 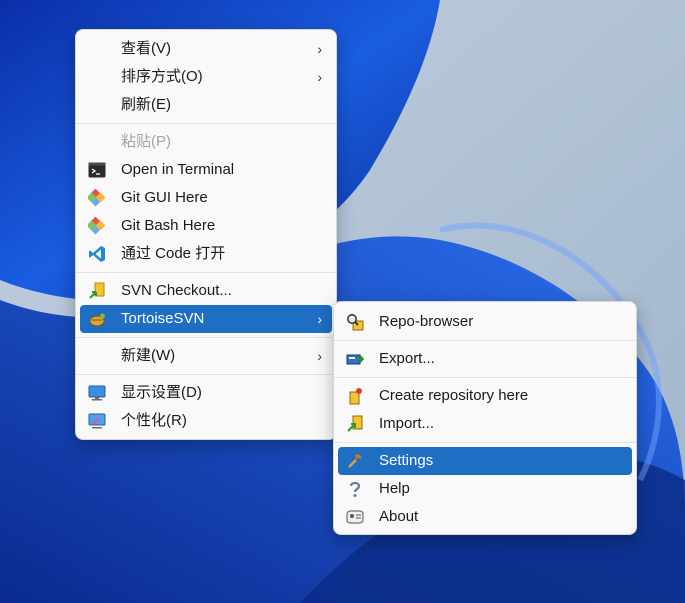 What do you see at coordinates (168, 225) in the screenshot?
I see `menu-item-label: Git Bash Here` at bounding box center [168, 225].